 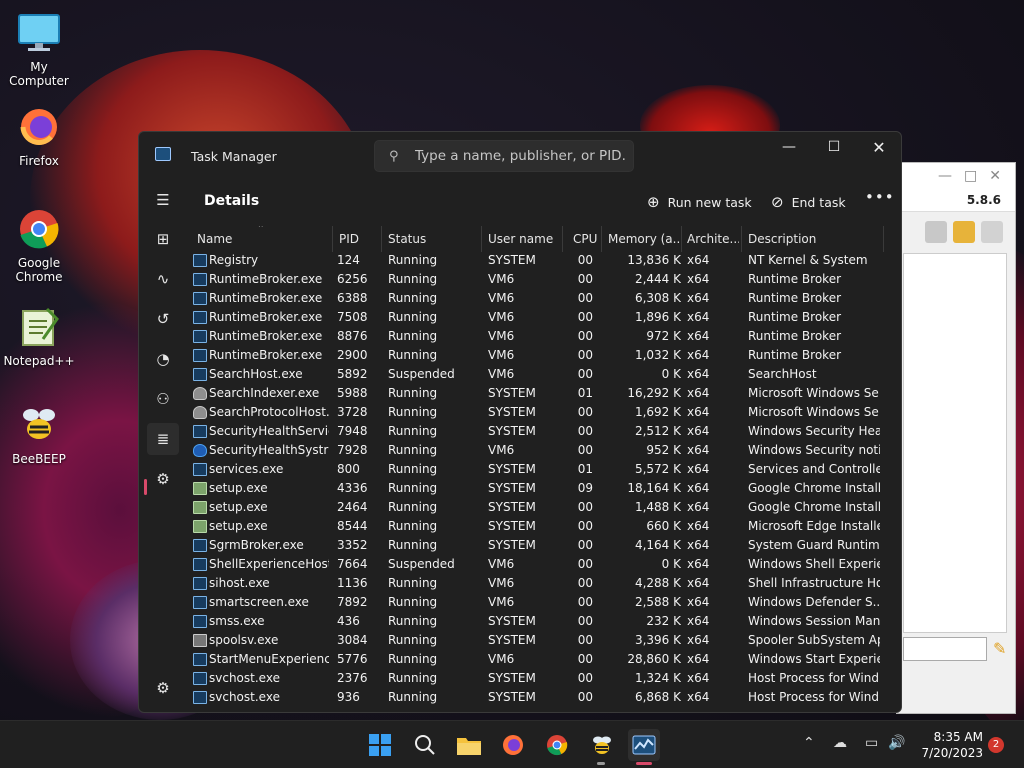 What do you see at coordinates (557, 745) in the screenshot?
I see `chrome-taskbar-icon` at bounding box center [557, 745].